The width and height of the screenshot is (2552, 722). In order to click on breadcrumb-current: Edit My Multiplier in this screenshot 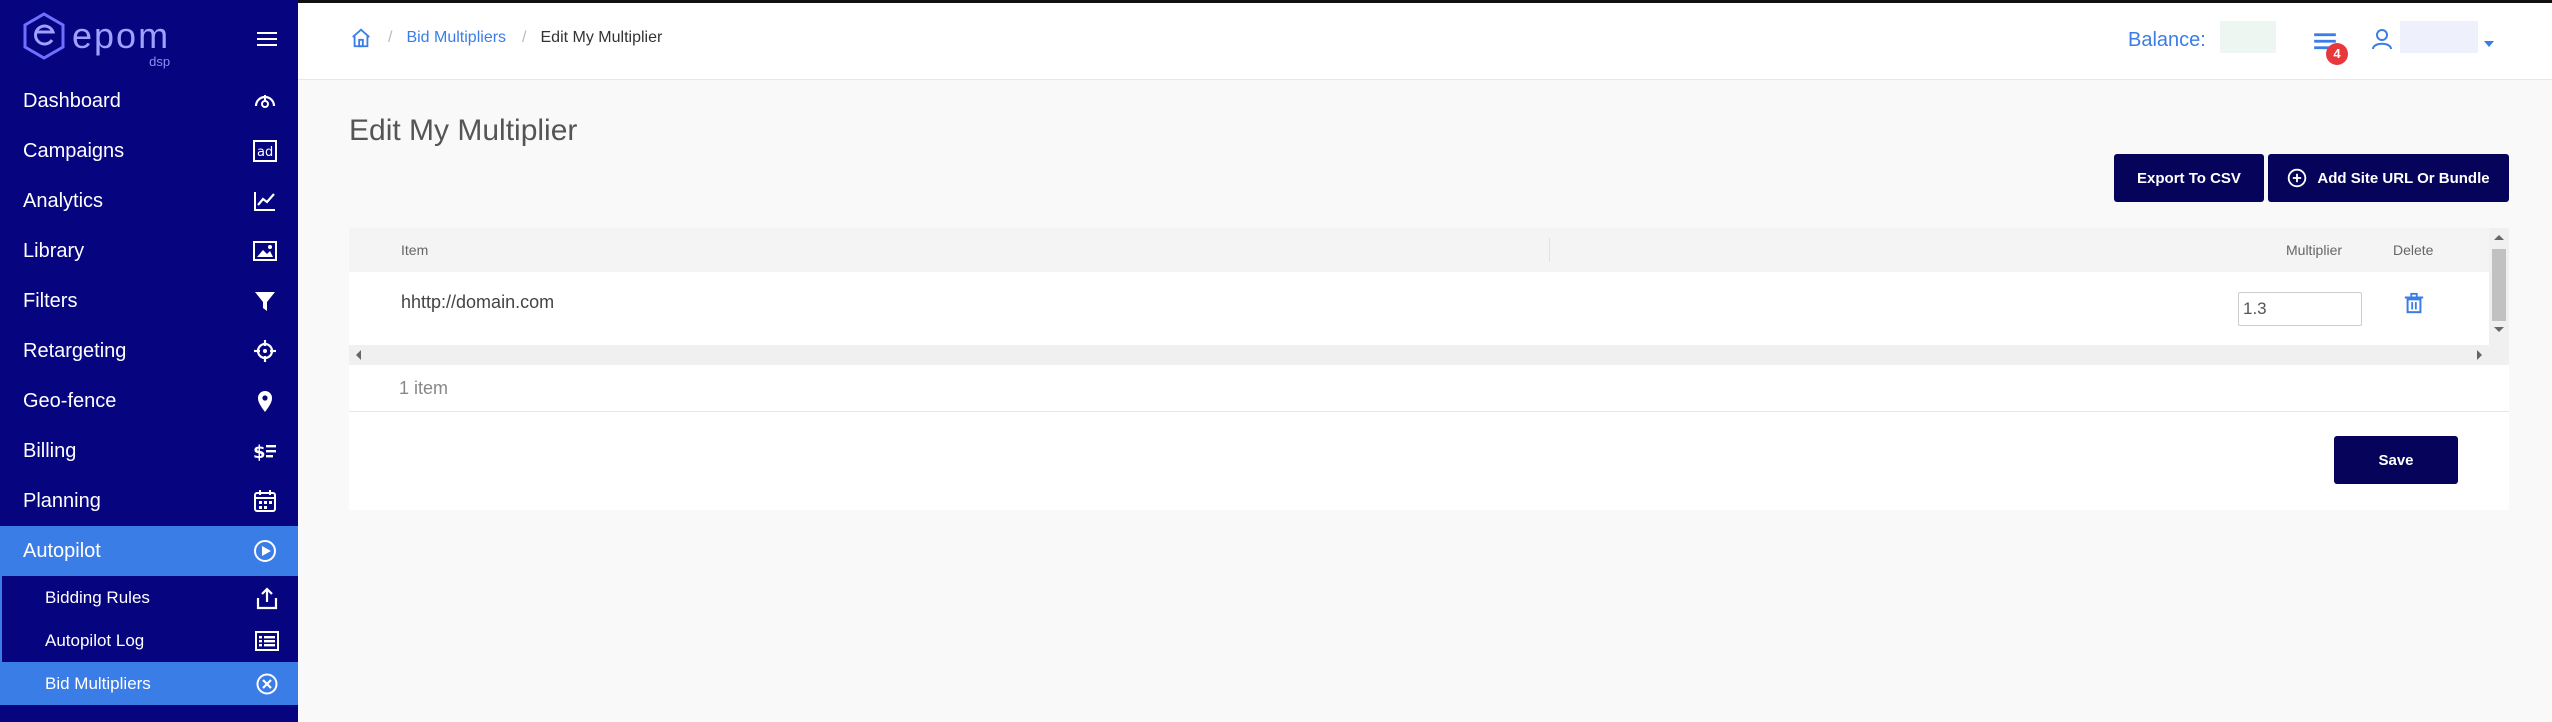, I will do `click(601, 37)`.